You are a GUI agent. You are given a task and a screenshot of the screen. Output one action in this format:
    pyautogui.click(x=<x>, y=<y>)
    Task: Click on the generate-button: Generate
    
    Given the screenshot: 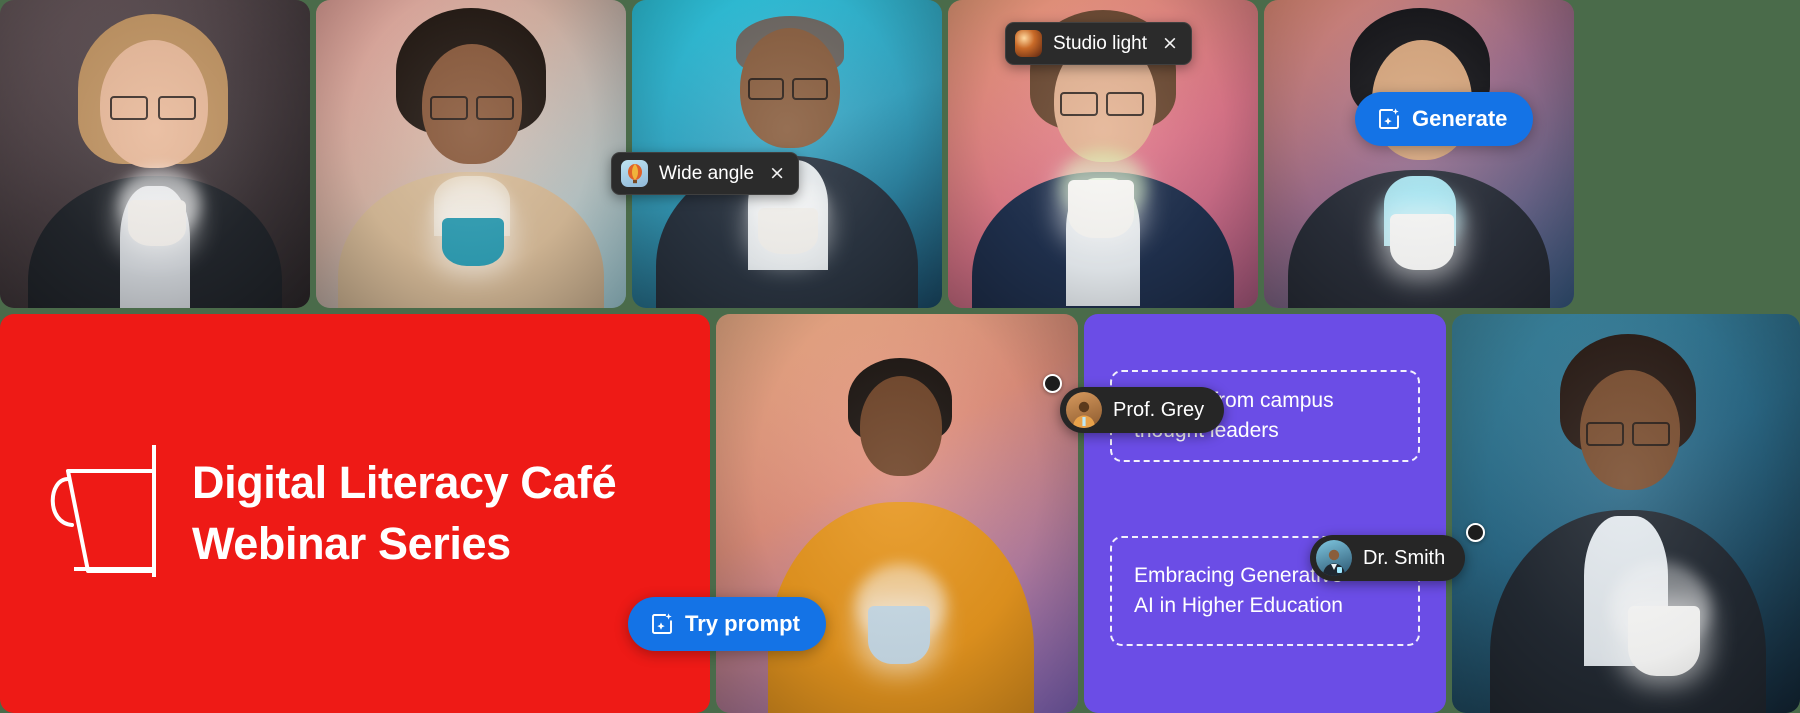 What is the action you would take?
    pyautogui.click(x=1444, y=119)
    